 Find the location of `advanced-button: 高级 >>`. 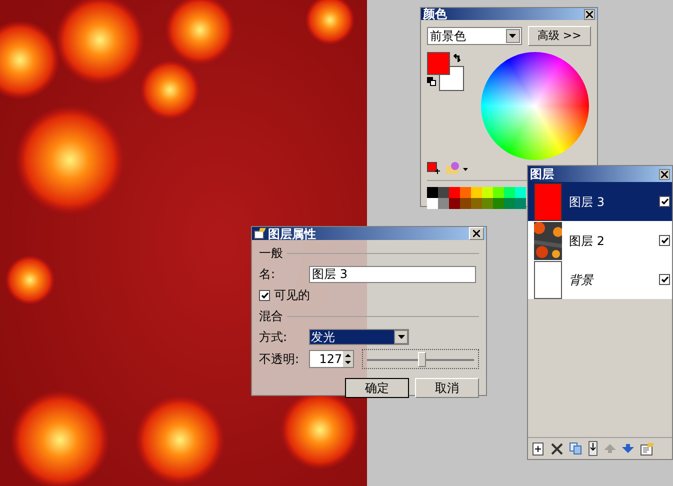

advanced-button: 高级 >> is located at coordinates (559, 36).